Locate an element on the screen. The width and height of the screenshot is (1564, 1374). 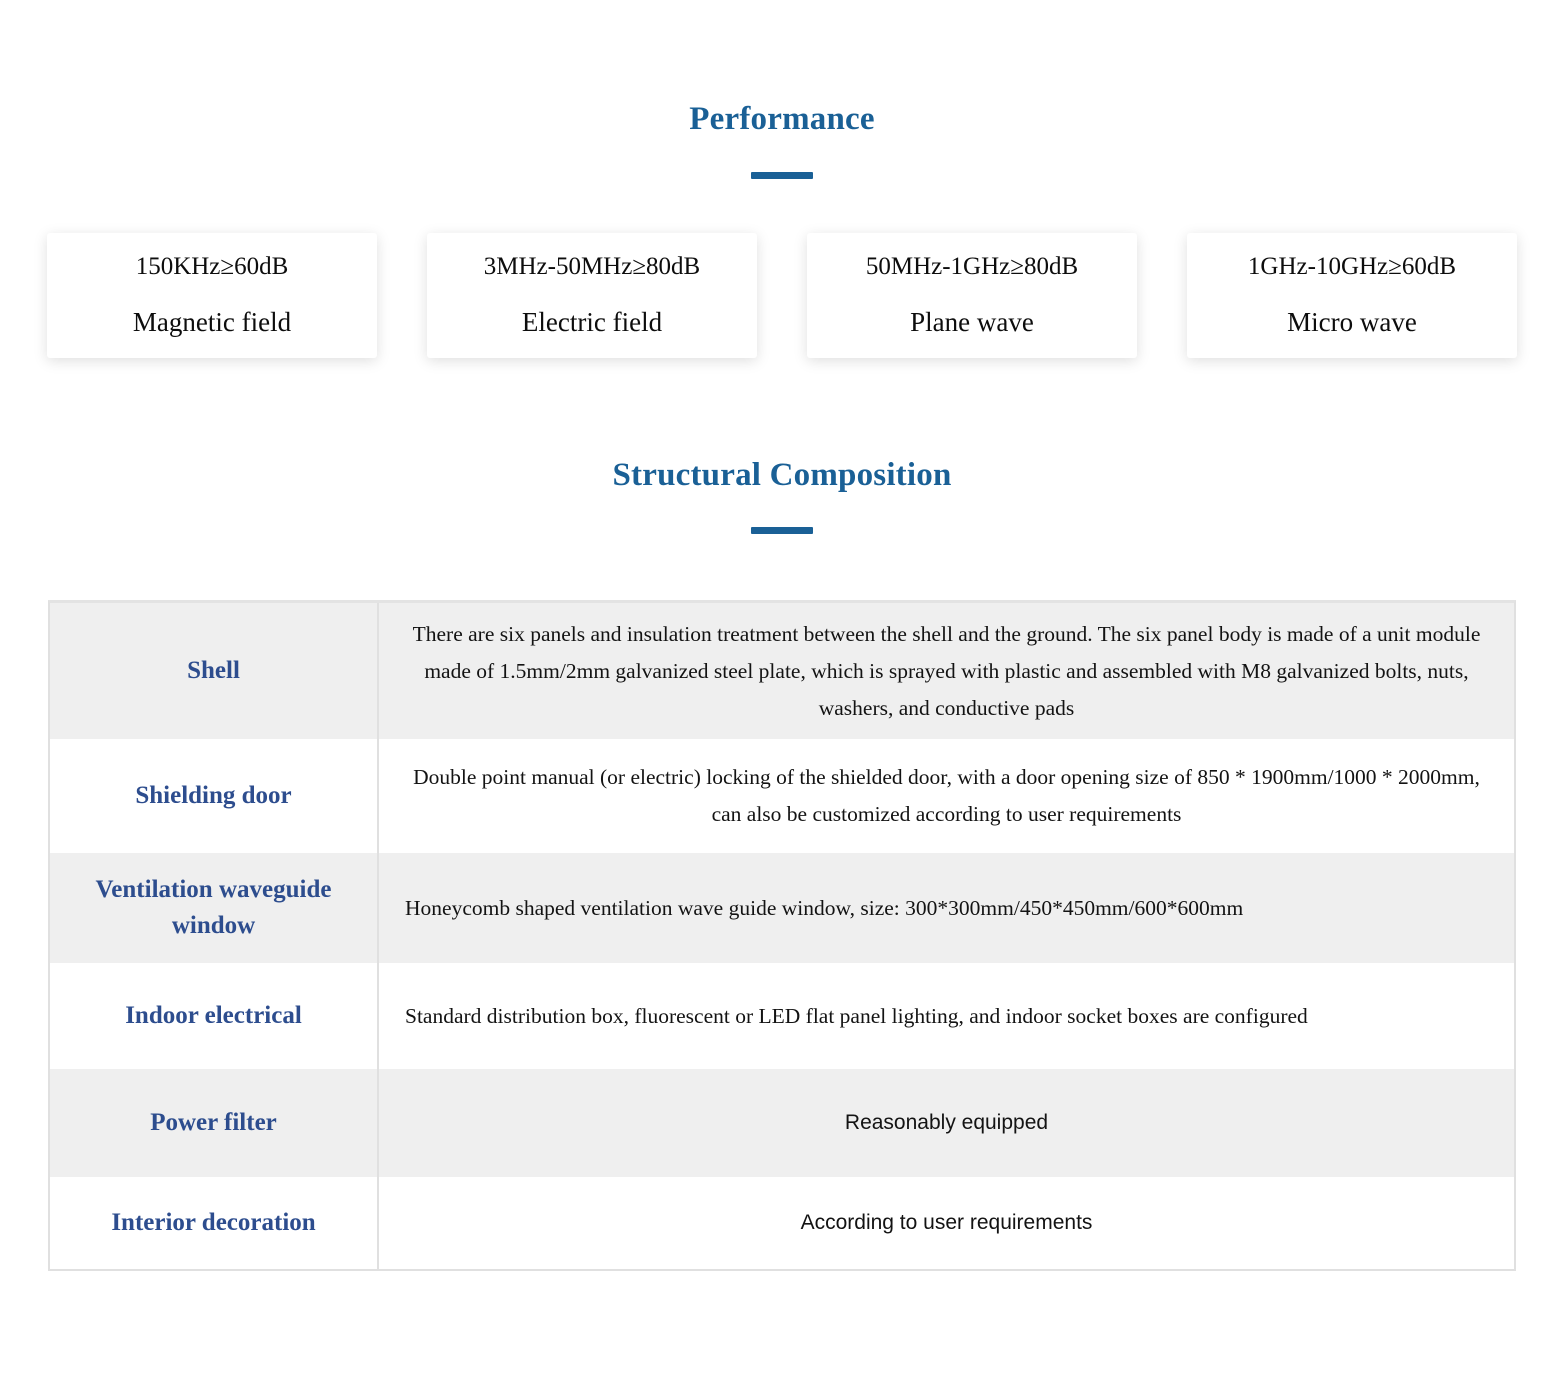
performance-card-micro-wave: 1GHz-10GHz≥60dB Micro wave is located at coordinates (1352, 295).